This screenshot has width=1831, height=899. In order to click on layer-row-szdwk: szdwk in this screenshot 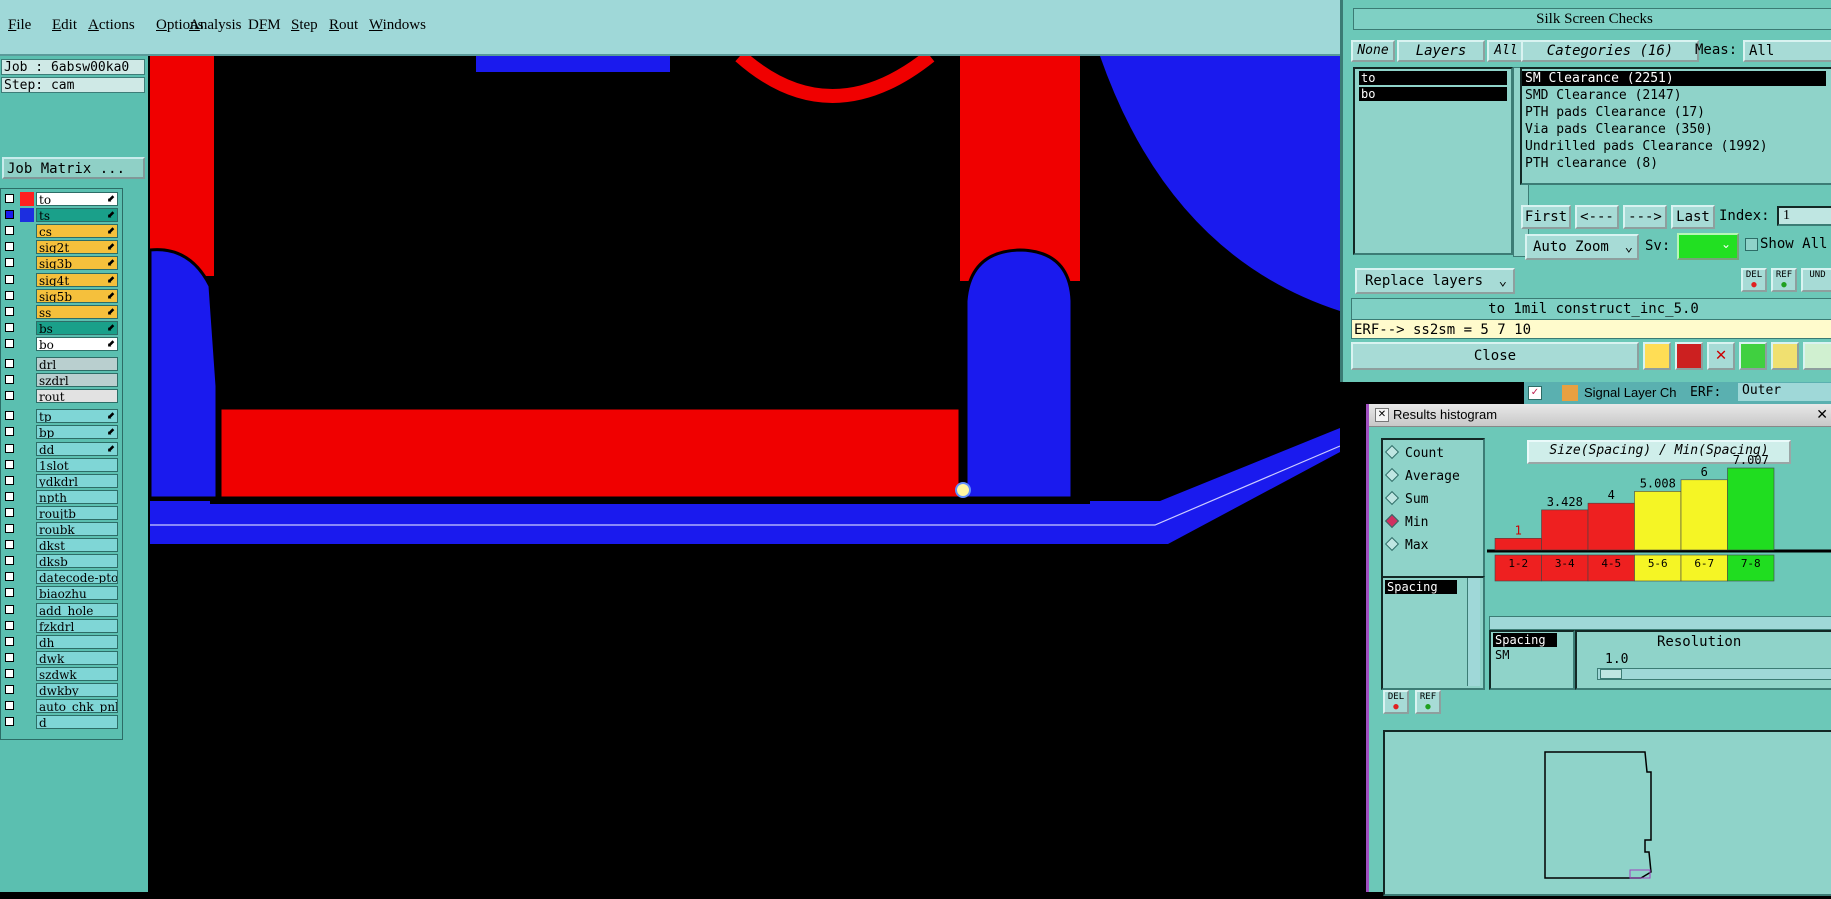, I will do `click(61, 673)`.